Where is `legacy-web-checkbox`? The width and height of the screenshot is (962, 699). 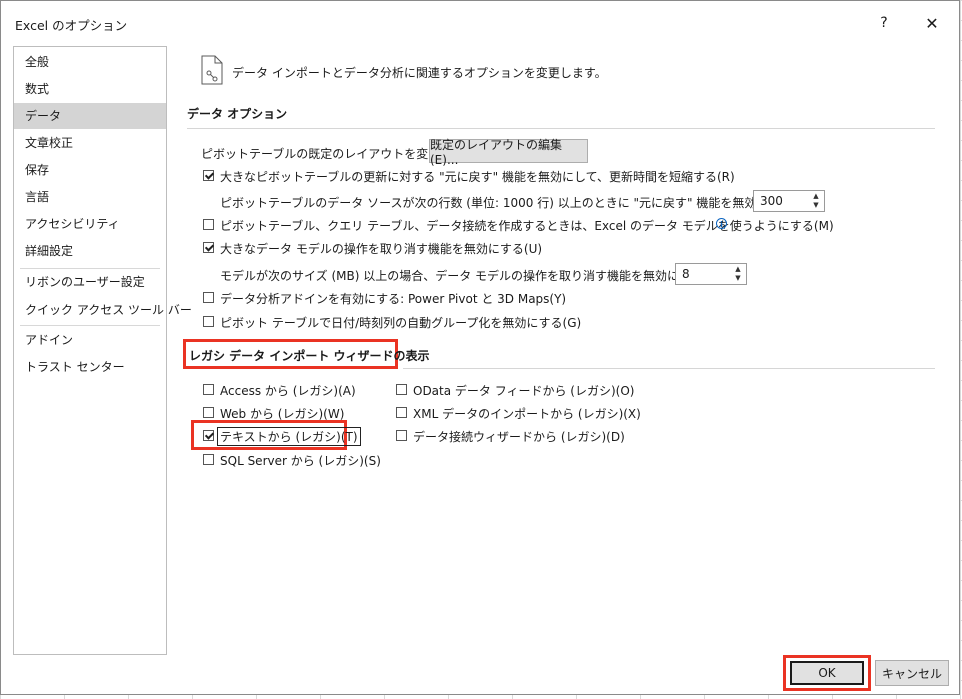 legacy-web-checkbox is located at coordinates (208, 412).